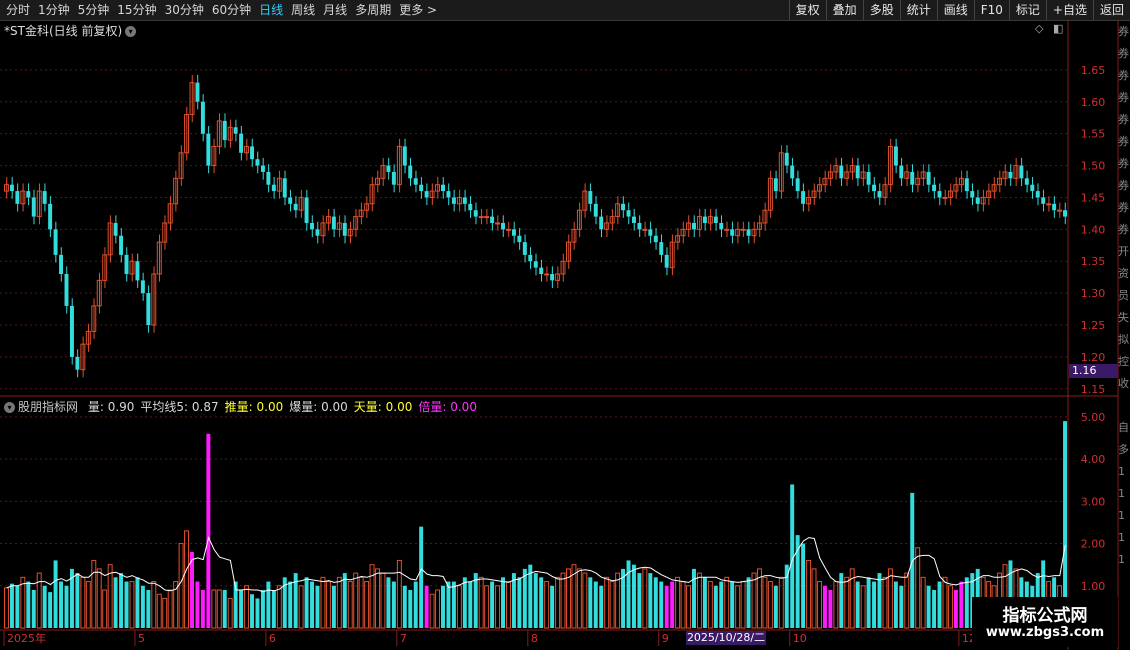  Describe the element at coordinates (1123, 449) in the screenshot. I see `right-strip-char: 多` at that location.